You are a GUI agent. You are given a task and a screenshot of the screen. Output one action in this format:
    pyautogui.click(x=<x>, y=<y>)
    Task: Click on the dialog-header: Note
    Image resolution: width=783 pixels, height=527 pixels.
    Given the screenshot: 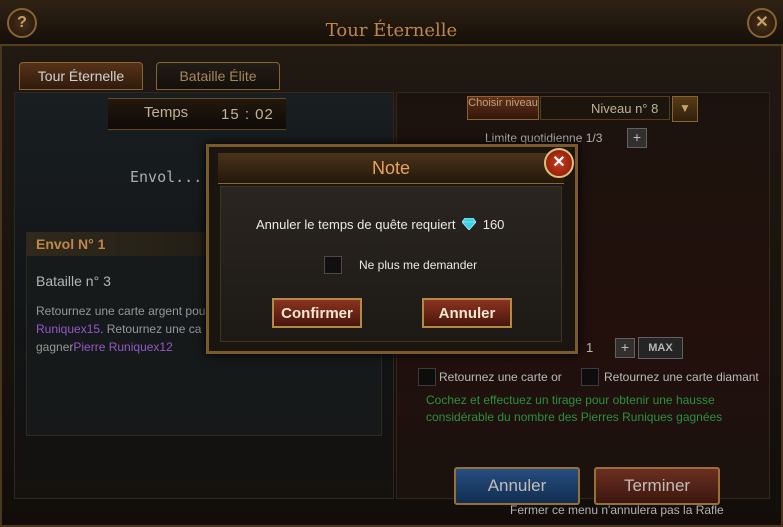 What is the action you would take?
    pyautogui.click(x=391, y=168)
    